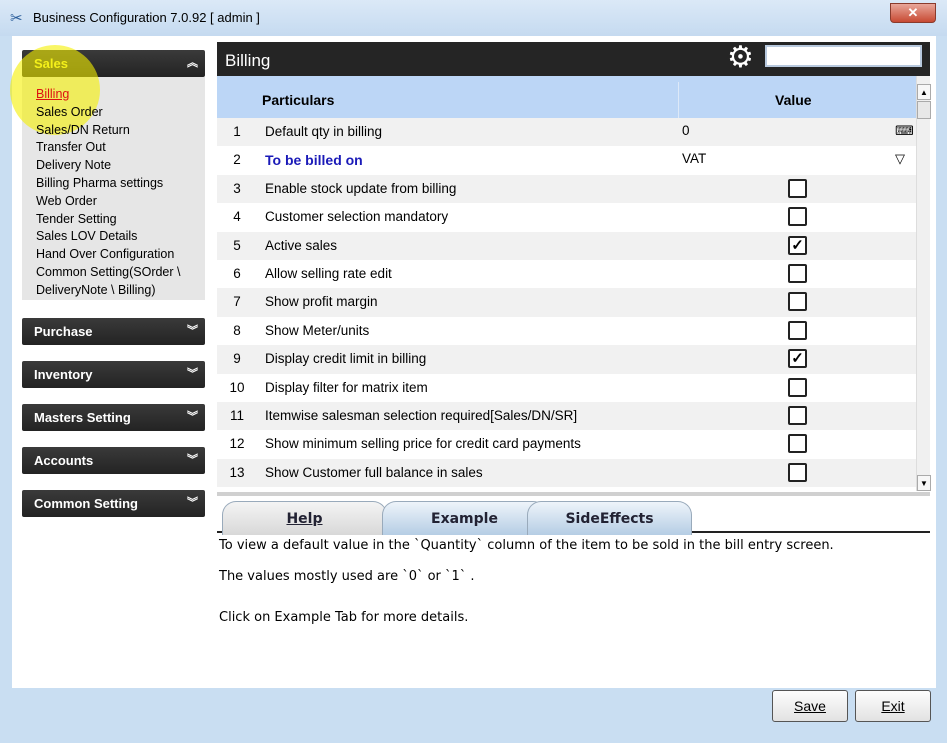 Image resolution: width=947 pixels, height=743 pixels. What do you see at coordinates (566, 132) in the screenshot?
I see `table-row: 1 Default qty in billing 0 ⌨` at bounding box center [566, 132].